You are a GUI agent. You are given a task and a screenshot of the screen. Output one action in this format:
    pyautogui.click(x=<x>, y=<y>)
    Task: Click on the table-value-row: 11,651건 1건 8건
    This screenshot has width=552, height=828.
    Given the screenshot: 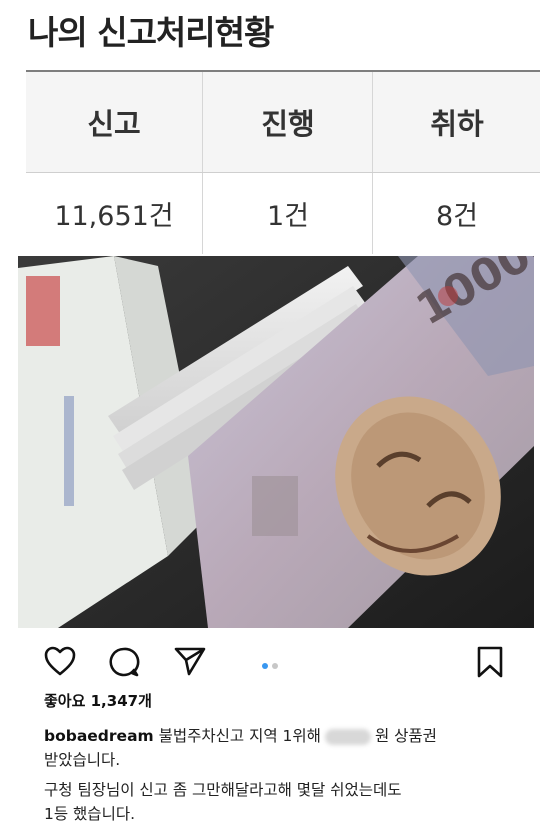 What is the action you would take?
    pyautogui.click(x=283, y=213)
    